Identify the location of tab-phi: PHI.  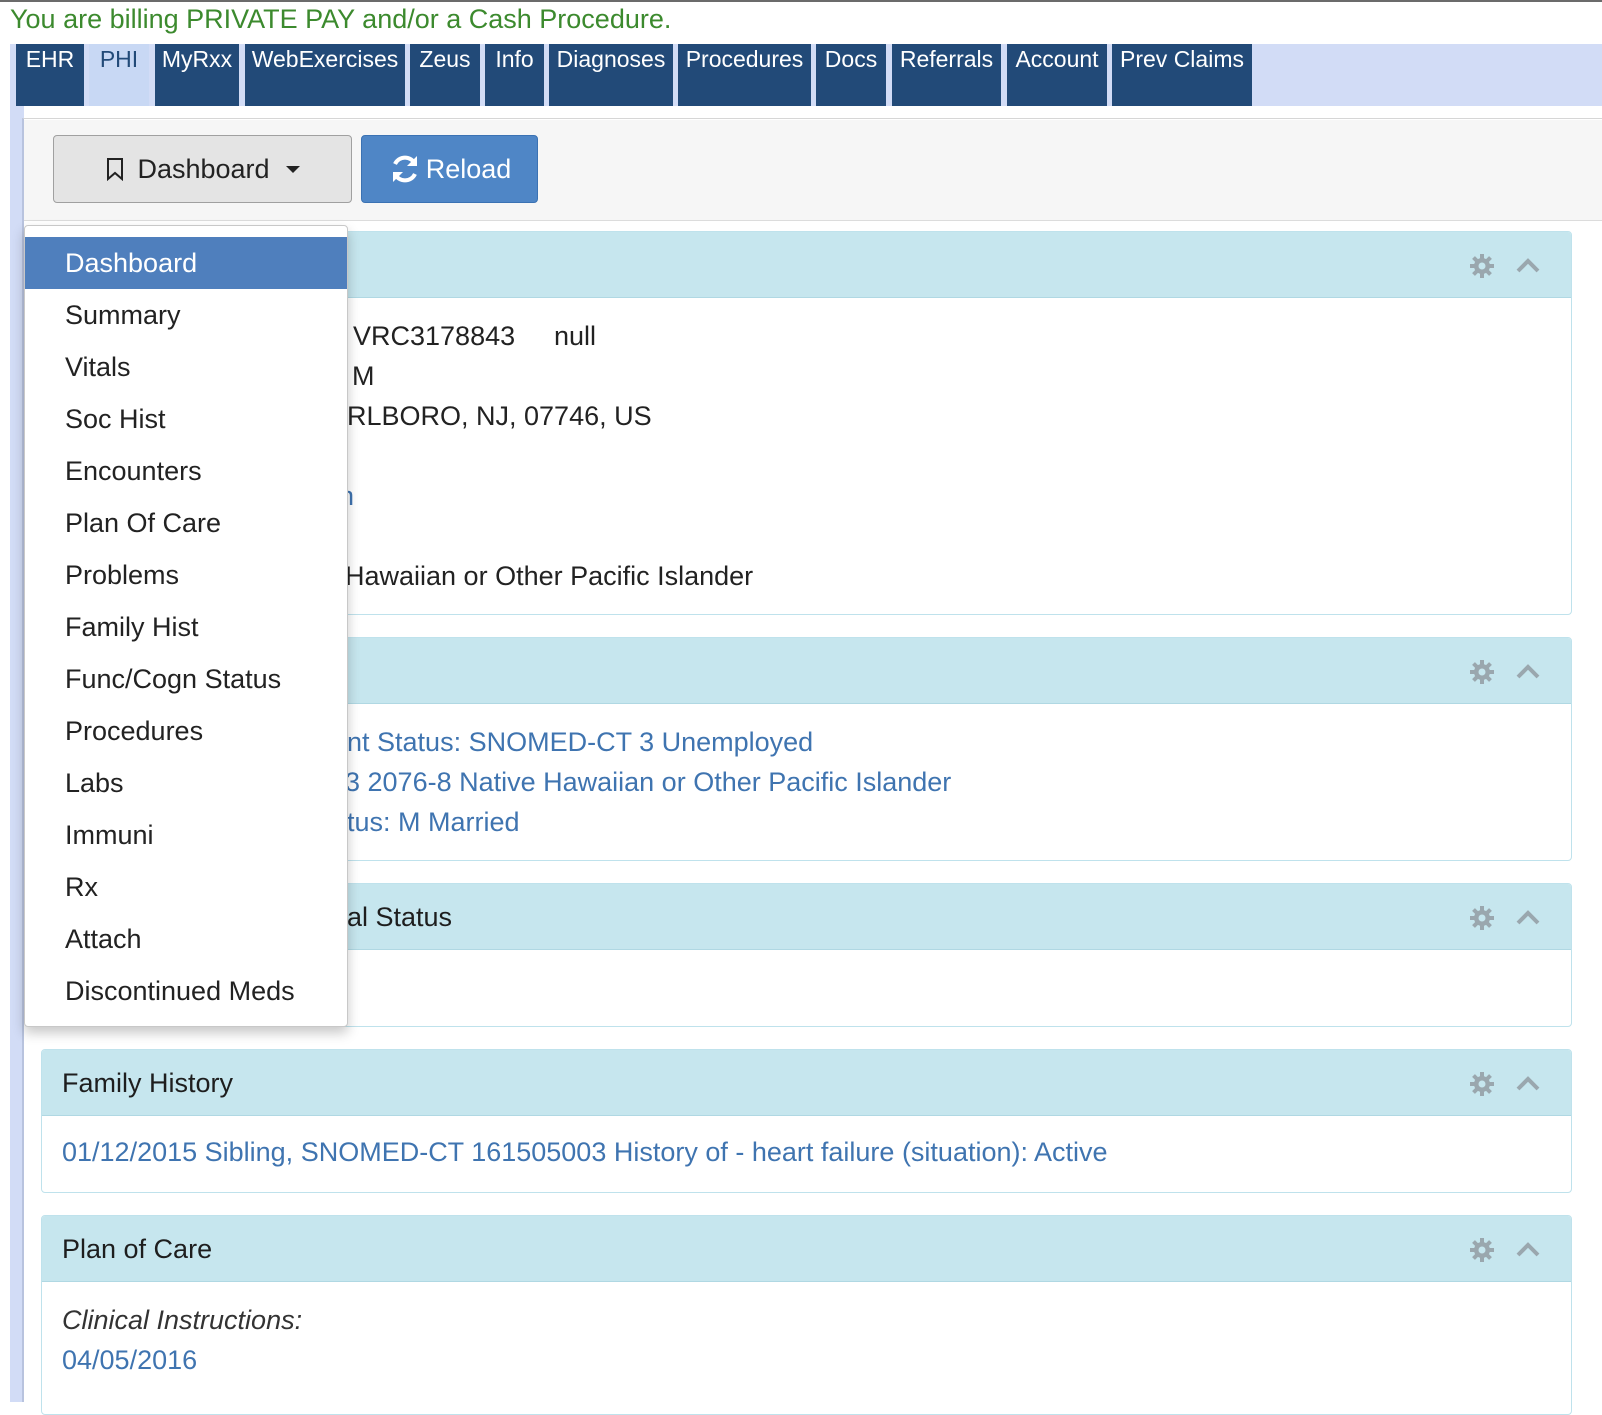
(119, 75).